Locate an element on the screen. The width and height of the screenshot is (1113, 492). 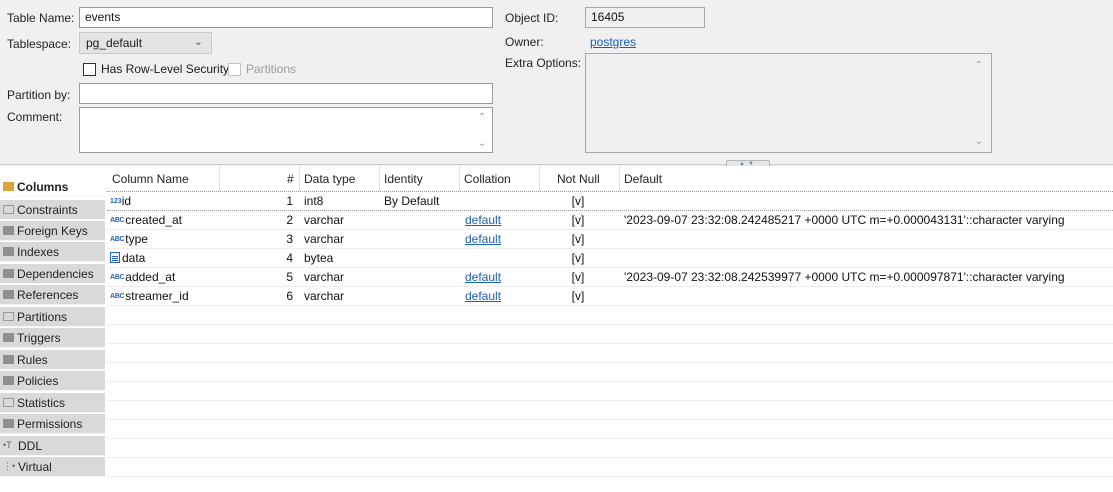
tab-partitions: Partitions is located at coordinates (52, 317).